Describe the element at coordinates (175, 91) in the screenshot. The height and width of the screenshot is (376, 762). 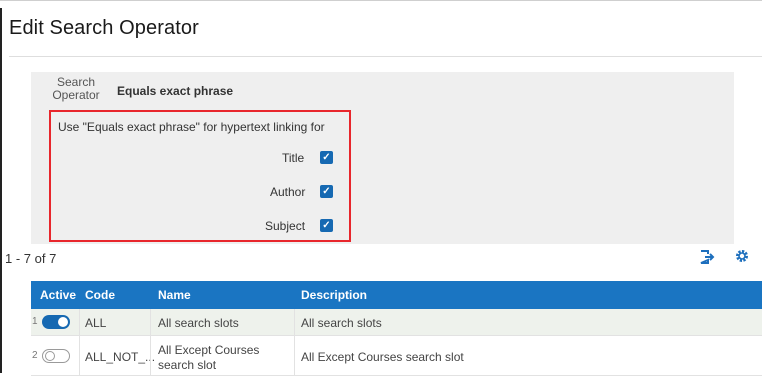
I see `search-operator-value: Equals exact phrase` at that location.